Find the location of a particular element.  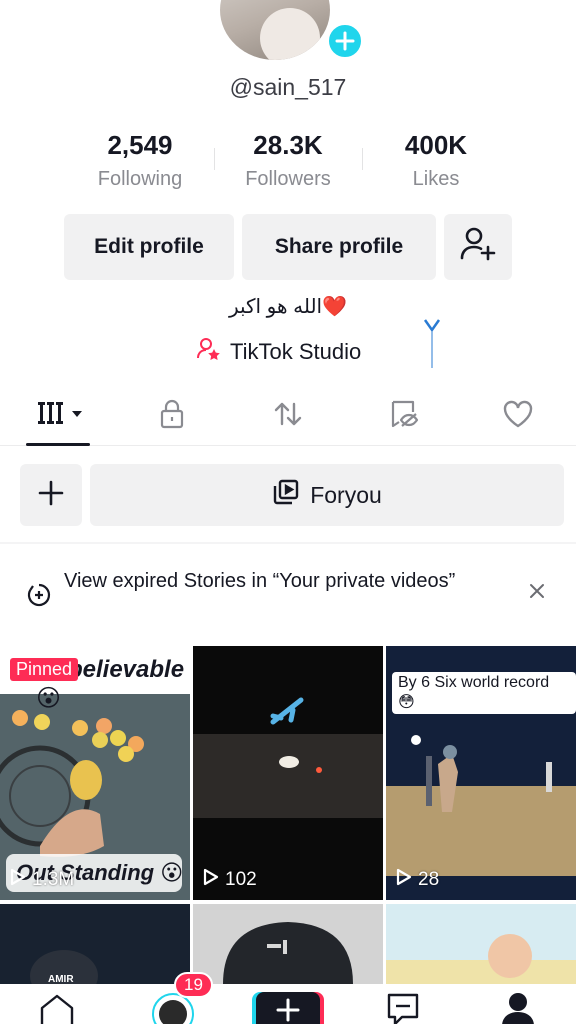

video-caption: By 6 Six world record 😳 is located at coordinates (484, 693).